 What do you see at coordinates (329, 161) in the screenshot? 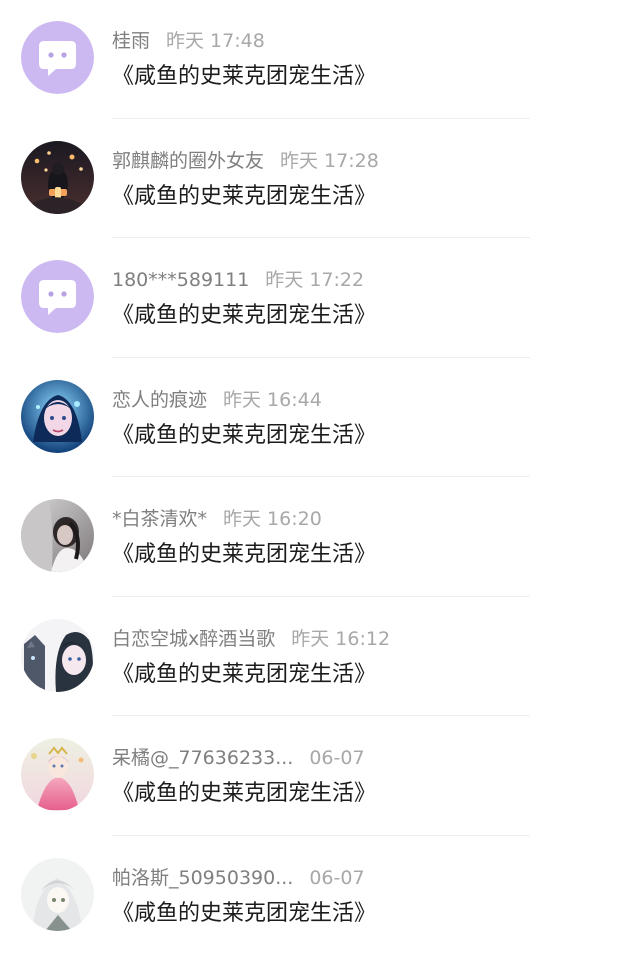
I see `comment-time: 昨天 17:28` at bounding box center [329, 161].